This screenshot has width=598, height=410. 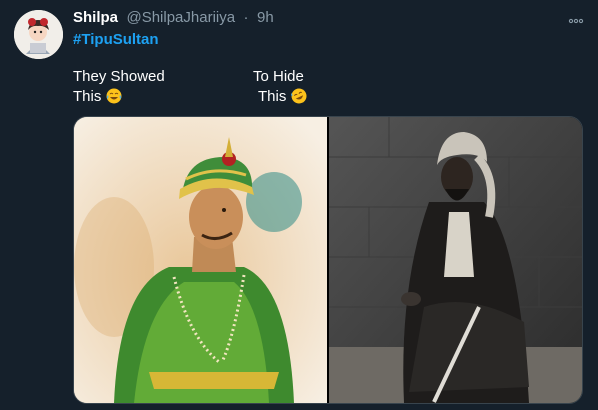 I want to click on caption-left-line1: They Showed, so click(x=119, y=76).